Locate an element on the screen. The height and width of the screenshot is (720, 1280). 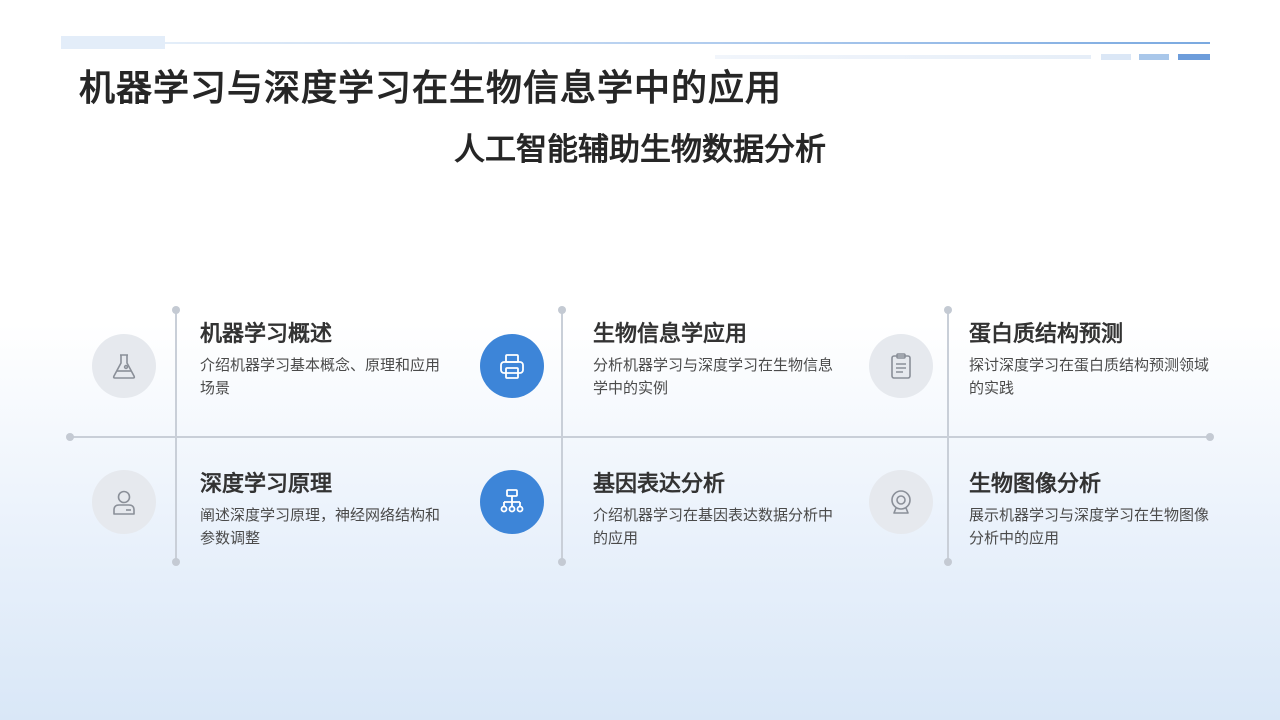
item-description: 介绍机器学习基本概念、原理和应用场景 is located at coordinates (320, 376).